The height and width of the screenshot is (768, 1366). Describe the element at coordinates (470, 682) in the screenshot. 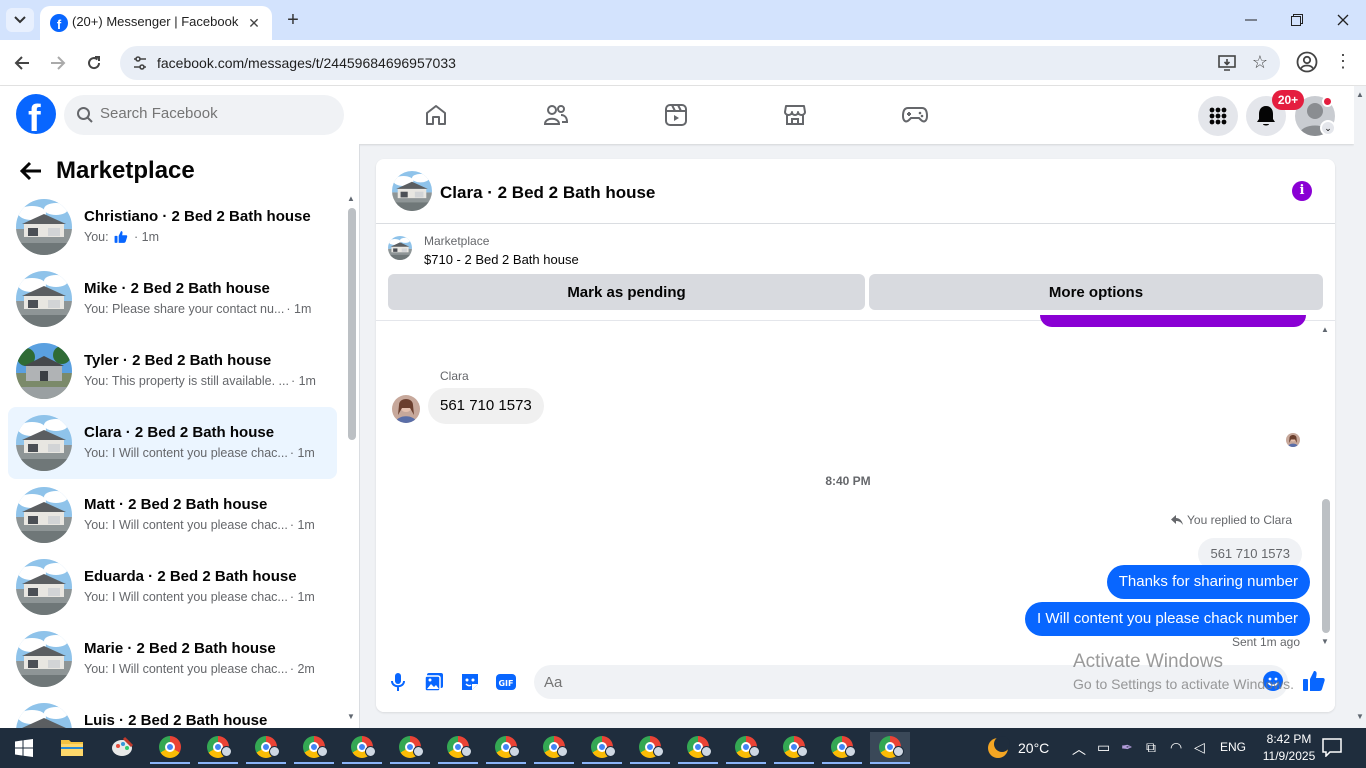

I see `sticker-icon` at that location.